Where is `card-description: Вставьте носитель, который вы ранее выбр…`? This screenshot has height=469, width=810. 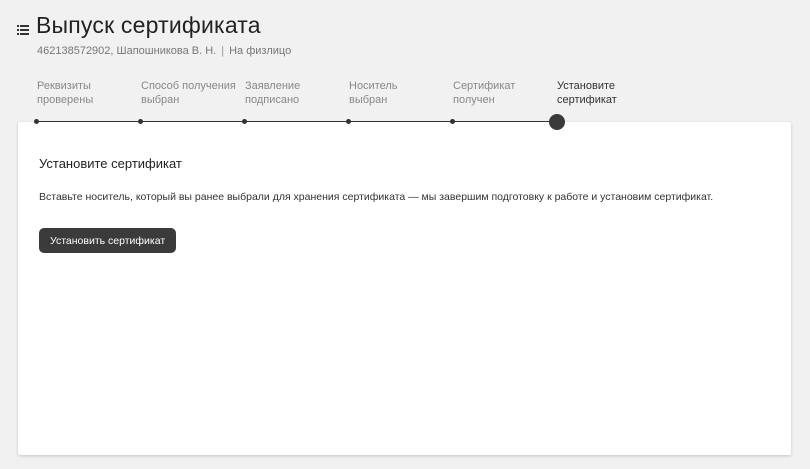 card-description: Вставьте носитель, который вы ранее выбр… is located at coordinates (376, 197).